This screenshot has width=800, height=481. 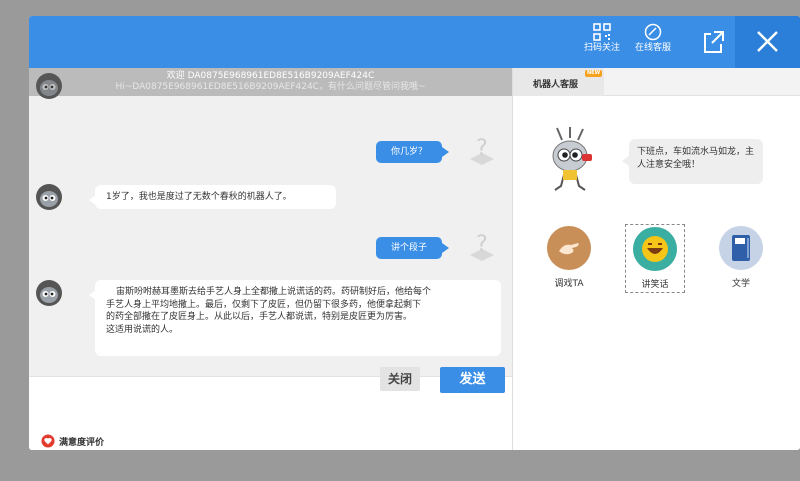 What do you see at coordinates (602, 32) in the screenshot?
I see `qr-code-icon` at bounding box center [602, 32].